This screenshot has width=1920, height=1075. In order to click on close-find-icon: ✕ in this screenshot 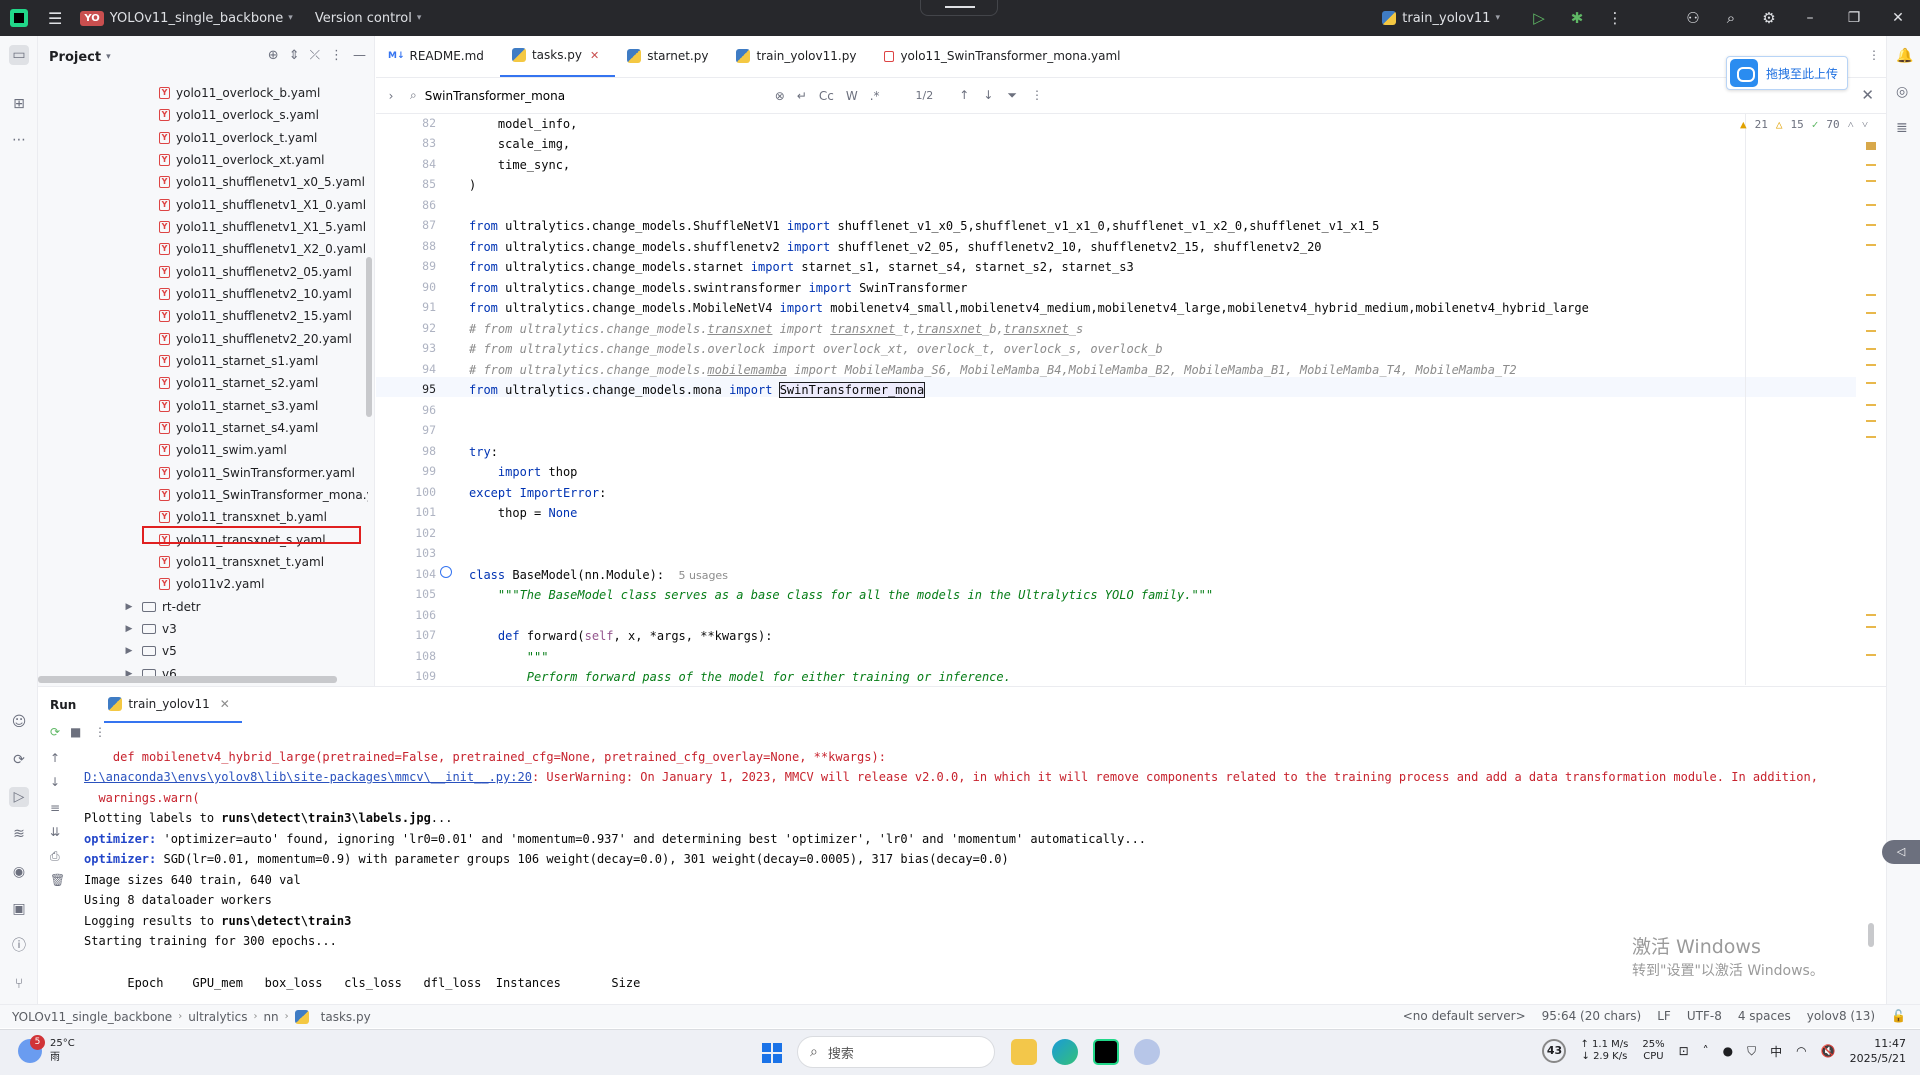, I will do `click(1867, 95)`.